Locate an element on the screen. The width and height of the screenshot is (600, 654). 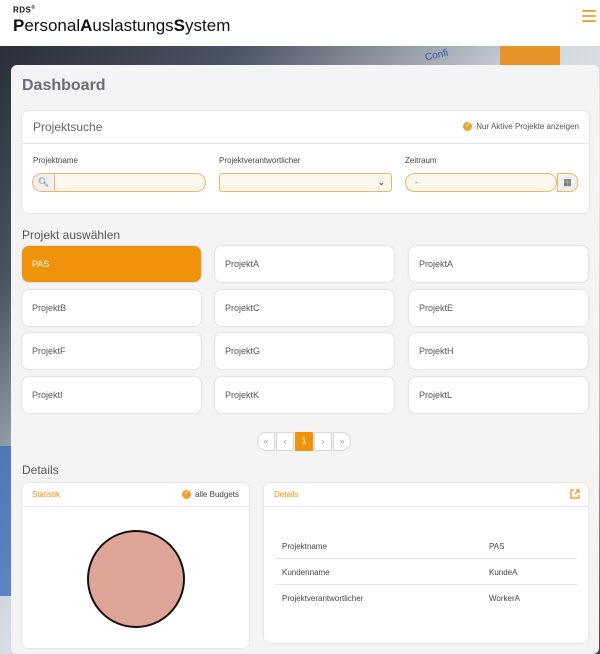
budget-pie-chart is located at coordinates (136, 579).